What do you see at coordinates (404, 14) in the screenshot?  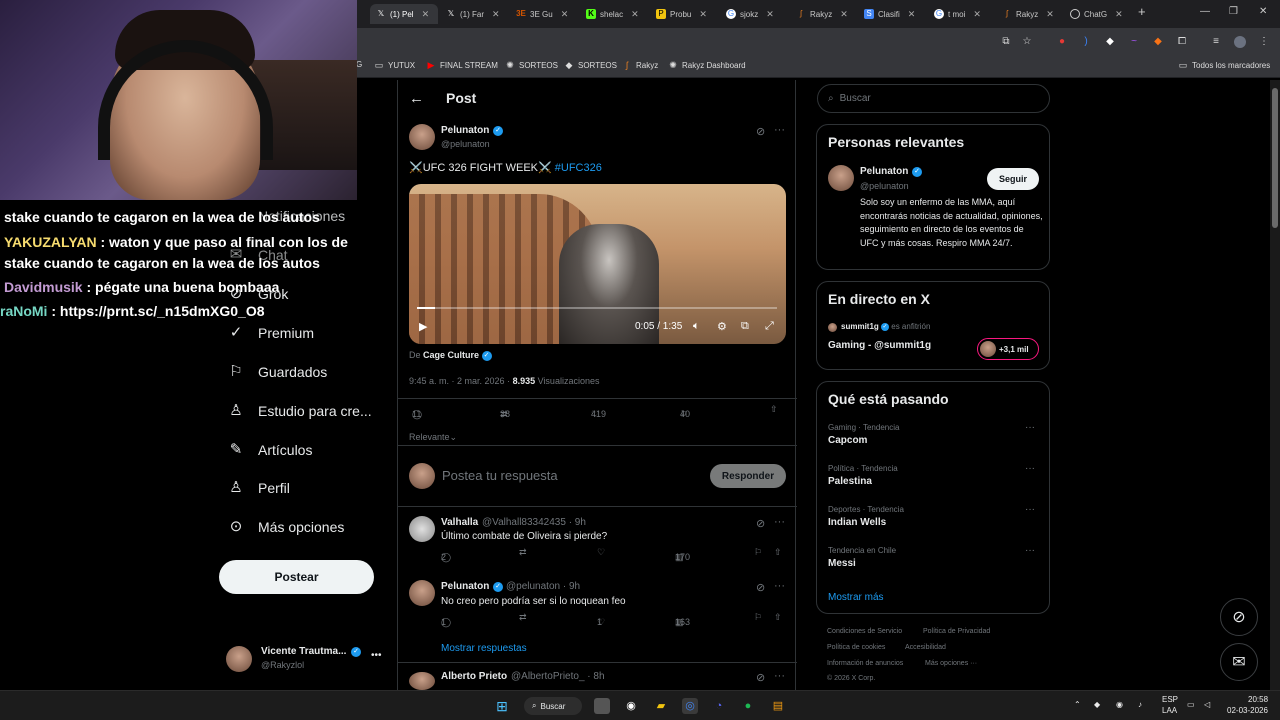 I see `tab-x-post: 𝕏 (1) Pel ✕` at bounding box center [404, 14].